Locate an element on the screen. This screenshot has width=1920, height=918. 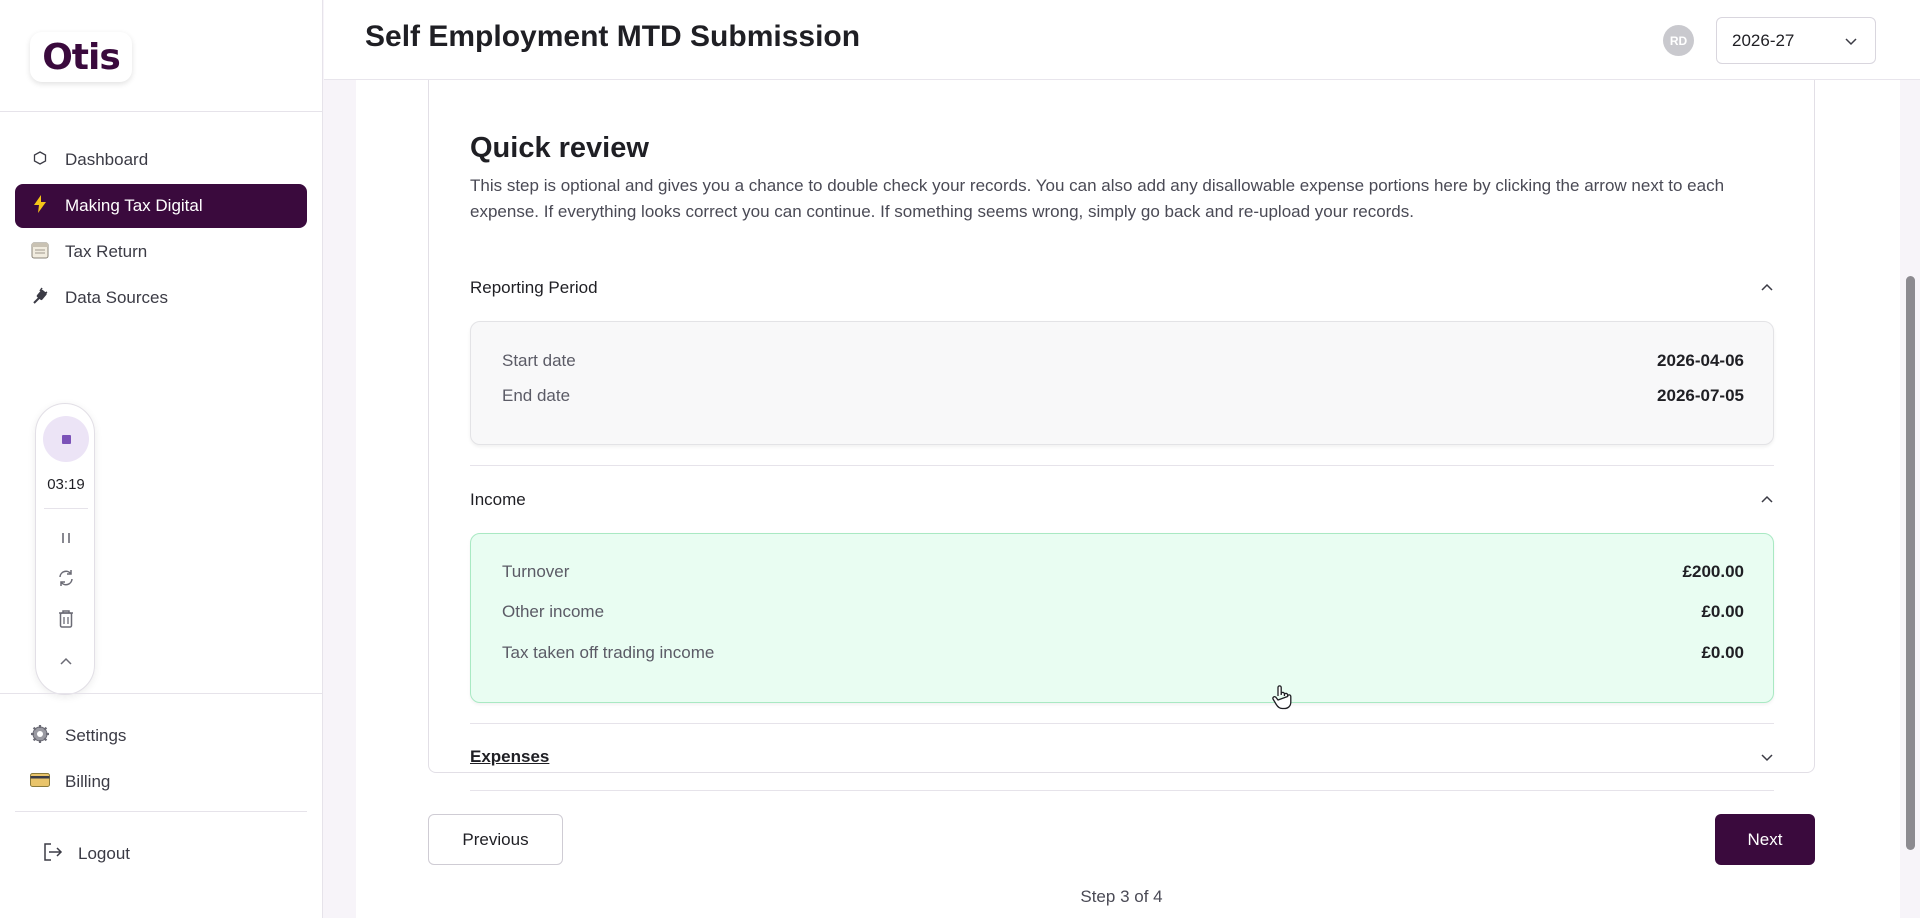
collapse-recorder-button is located at coordinates (66, 662).